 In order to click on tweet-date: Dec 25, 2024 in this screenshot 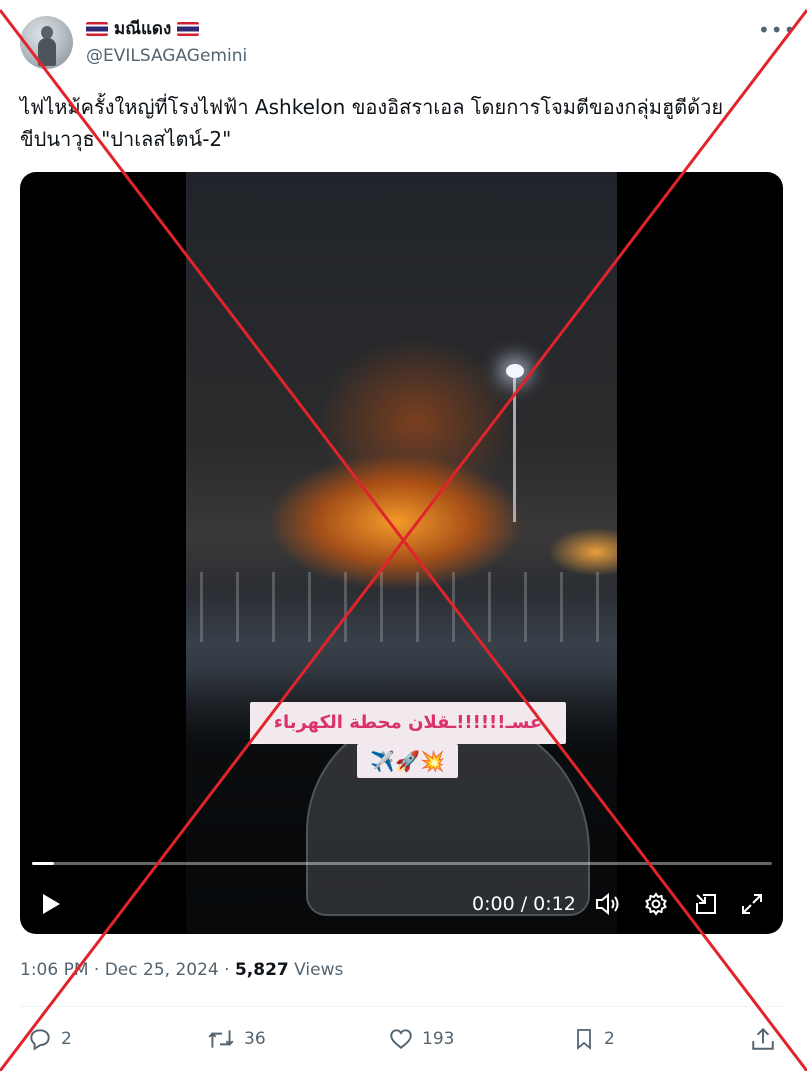, I will do `click(162, 970)`.